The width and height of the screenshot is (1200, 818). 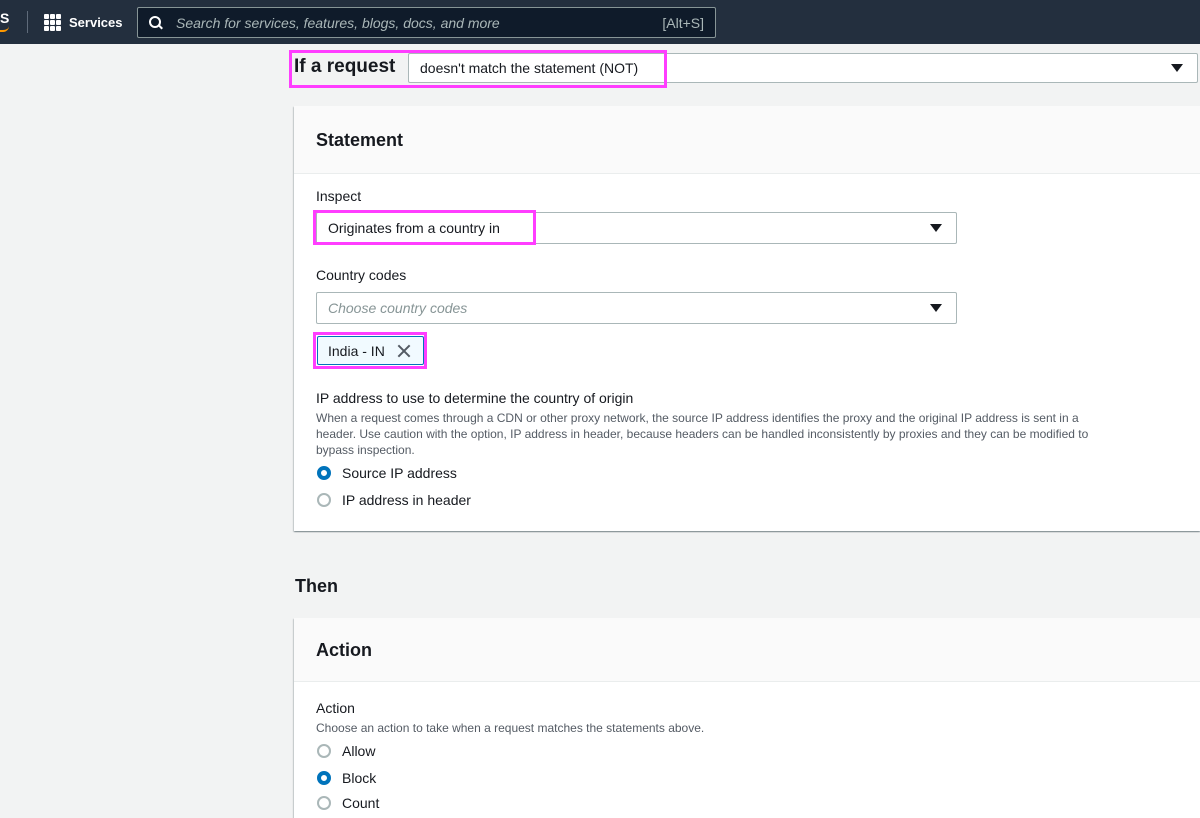 What do you see at coordinates (404, 351) in the screenshot?
I see `remove-token-close-icon` at bounding box center [404, 351].